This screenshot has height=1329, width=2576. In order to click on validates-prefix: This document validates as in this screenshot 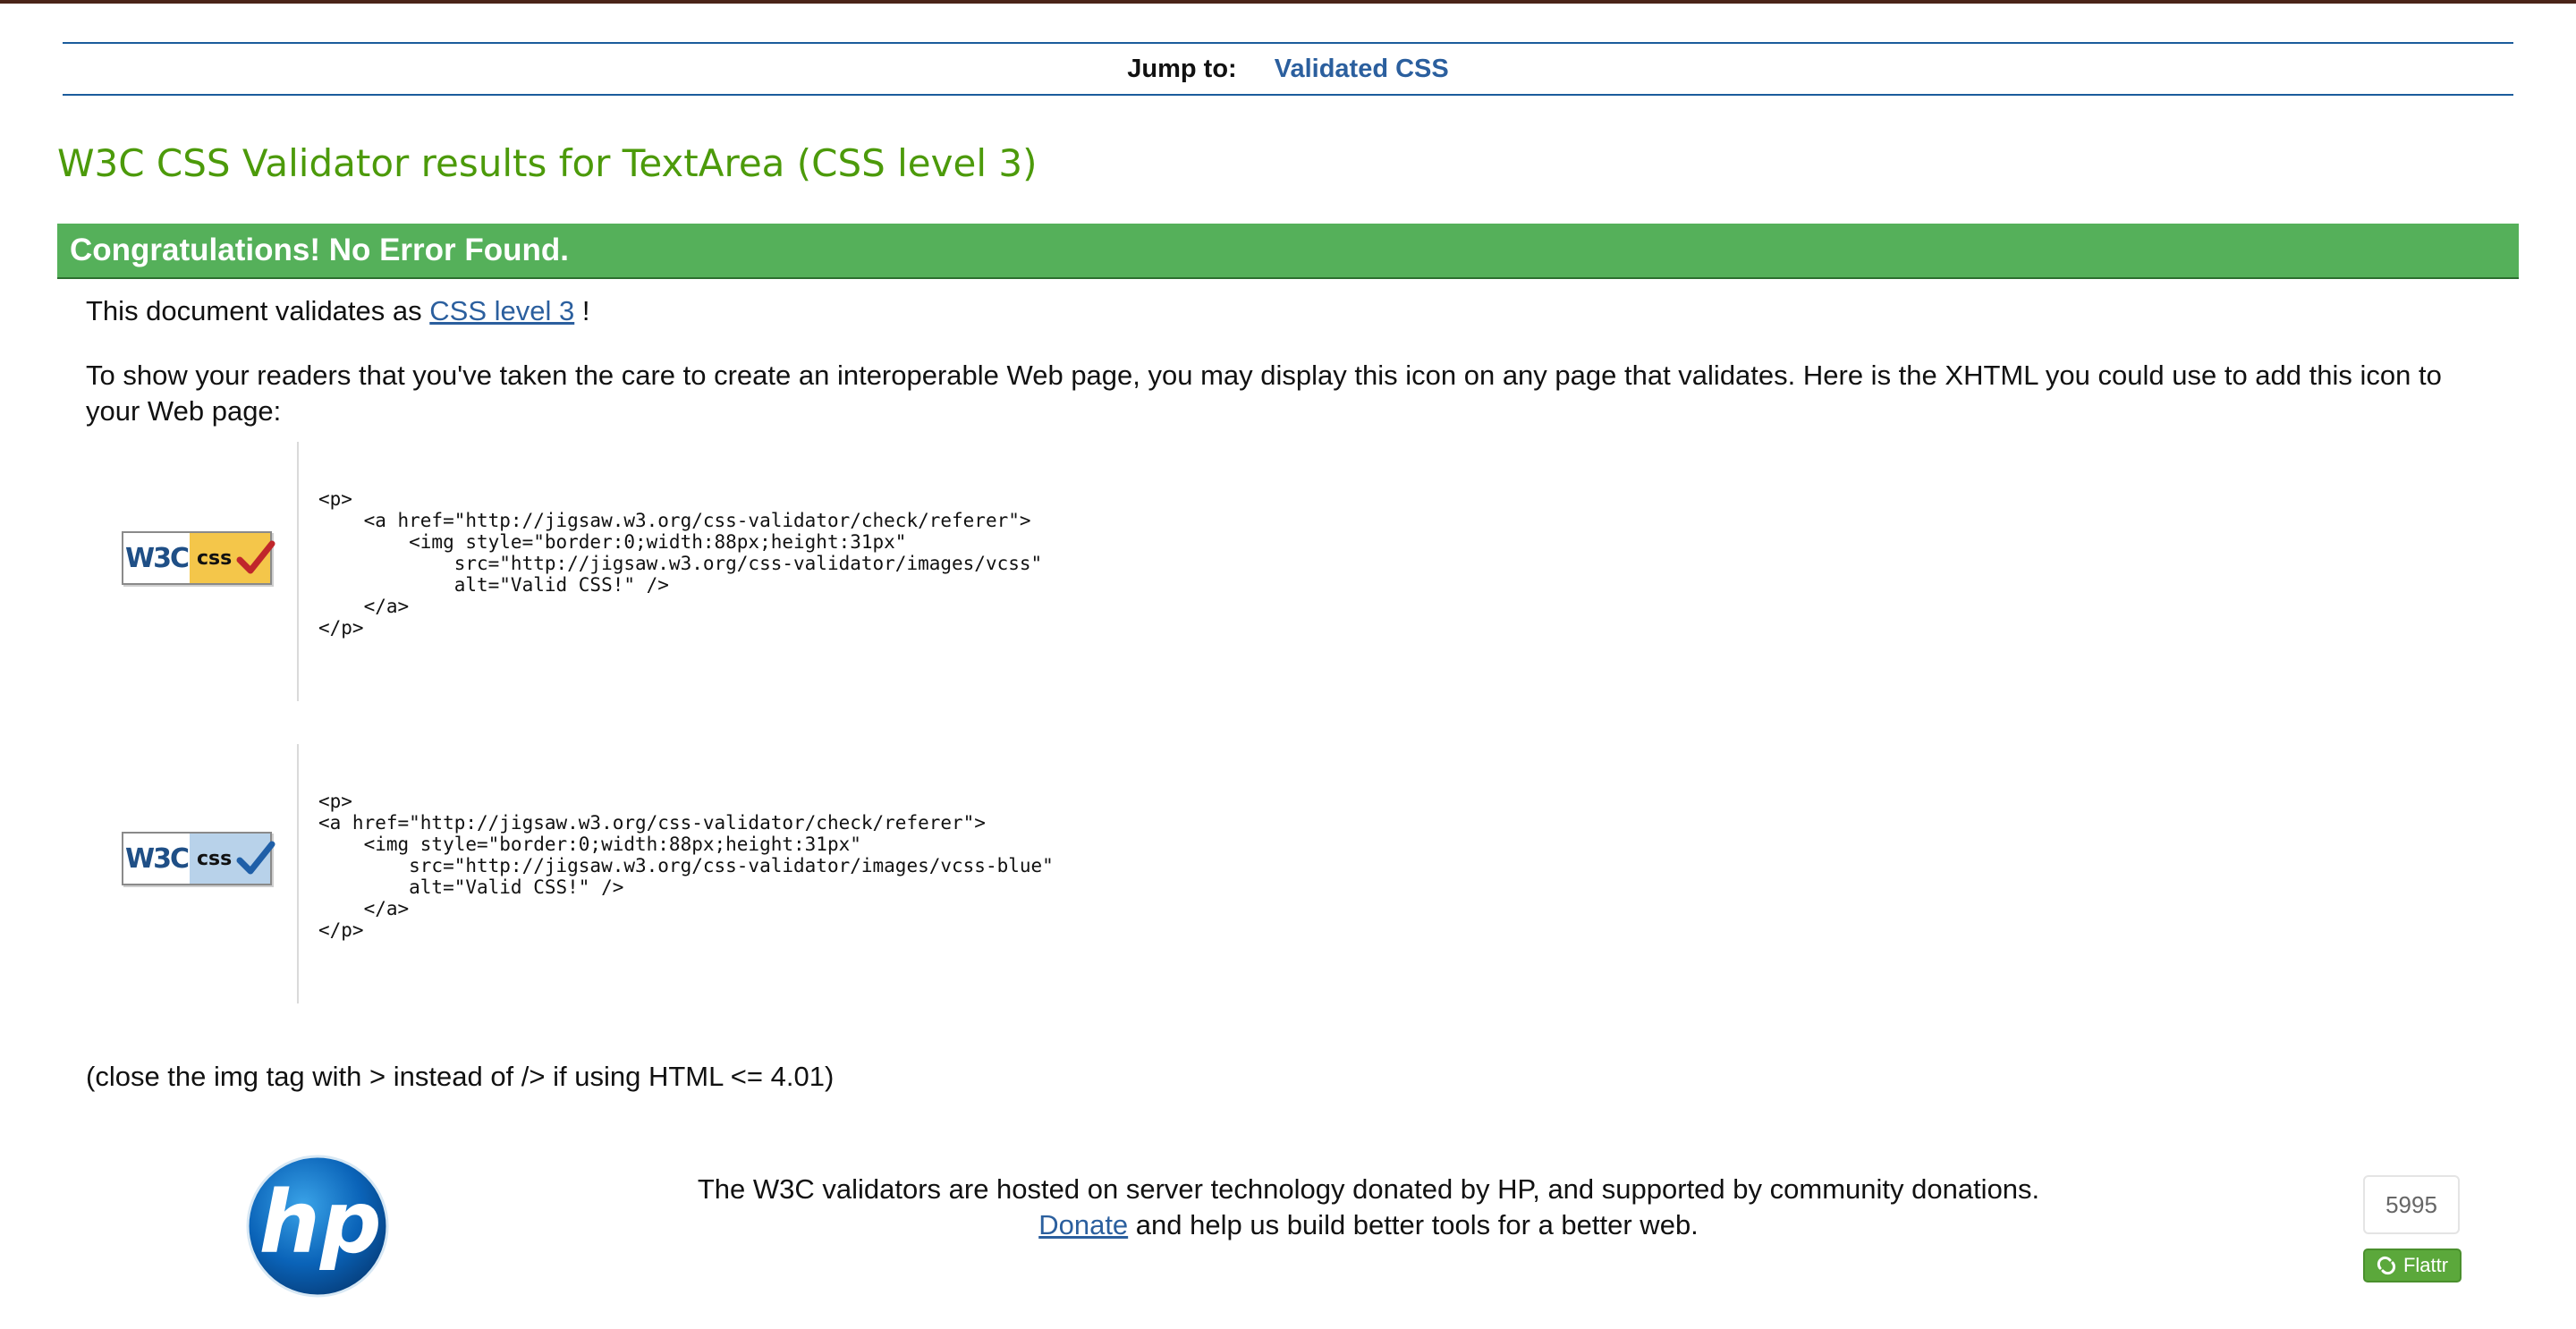, I will do `click(254, 310)`.